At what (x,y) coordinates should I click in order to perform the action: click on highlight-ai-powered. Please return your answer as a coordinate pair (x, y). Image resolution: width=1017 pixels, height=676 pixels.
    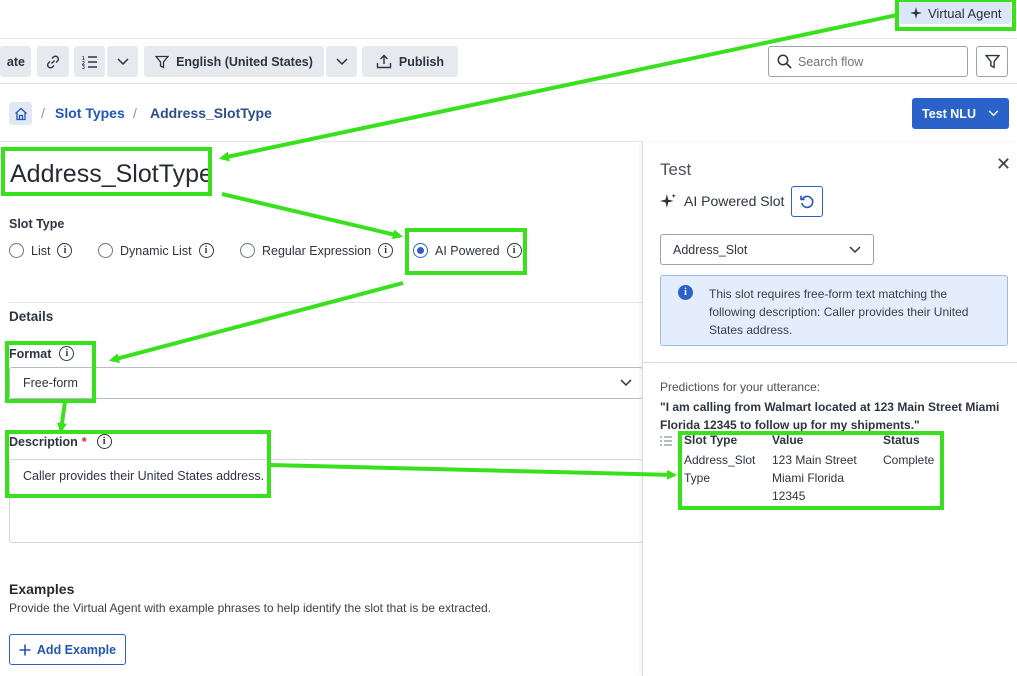
    Looking at the image, I should click on (466, 251).